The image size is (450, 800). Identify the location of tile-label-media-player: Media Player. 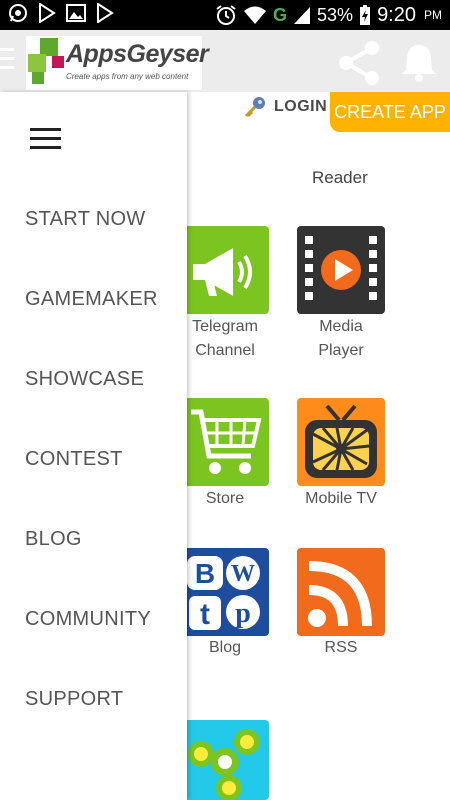
(341, 338).